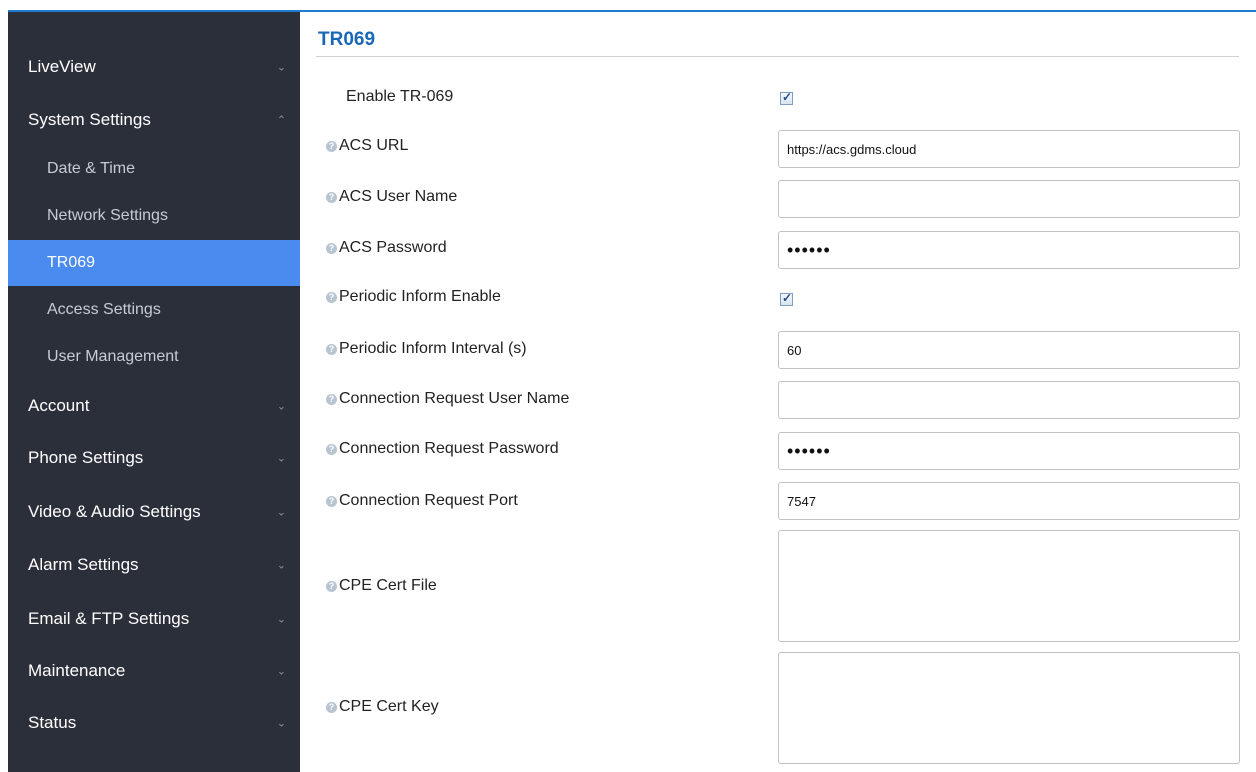  What do you see at coordinates (86, 457) in the screenshot?
I see `sidebar-item-label: Phone Settings` at bounding box center [86, 457].